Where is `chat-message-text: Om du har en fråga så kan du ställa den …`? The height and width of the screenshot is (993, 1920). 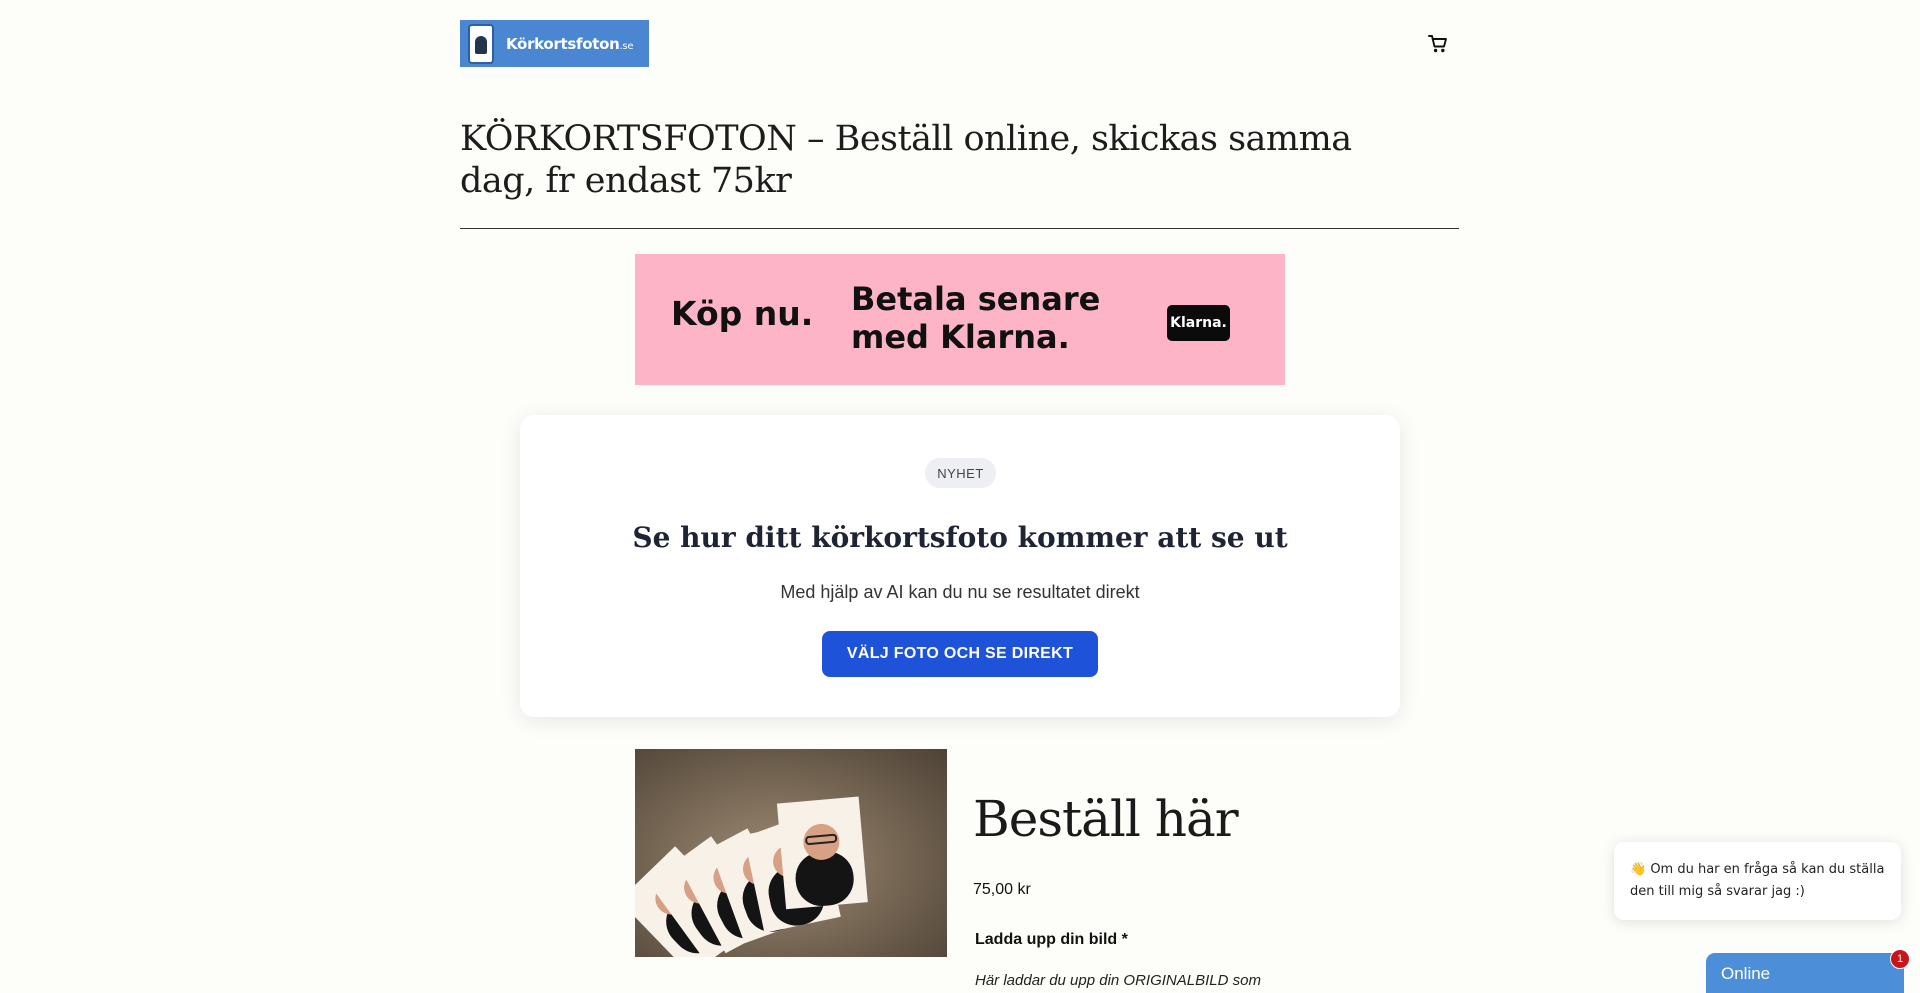
chat-message-text: Om du har en fråga så kan du ställa den … is located at coordinates (1757, 880).